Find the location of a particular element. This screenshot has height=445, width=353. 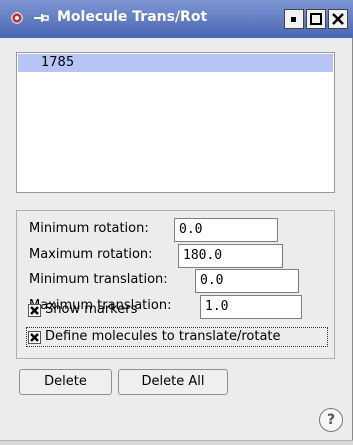

show-markers-checkbox is located at coordinates (34, 310).